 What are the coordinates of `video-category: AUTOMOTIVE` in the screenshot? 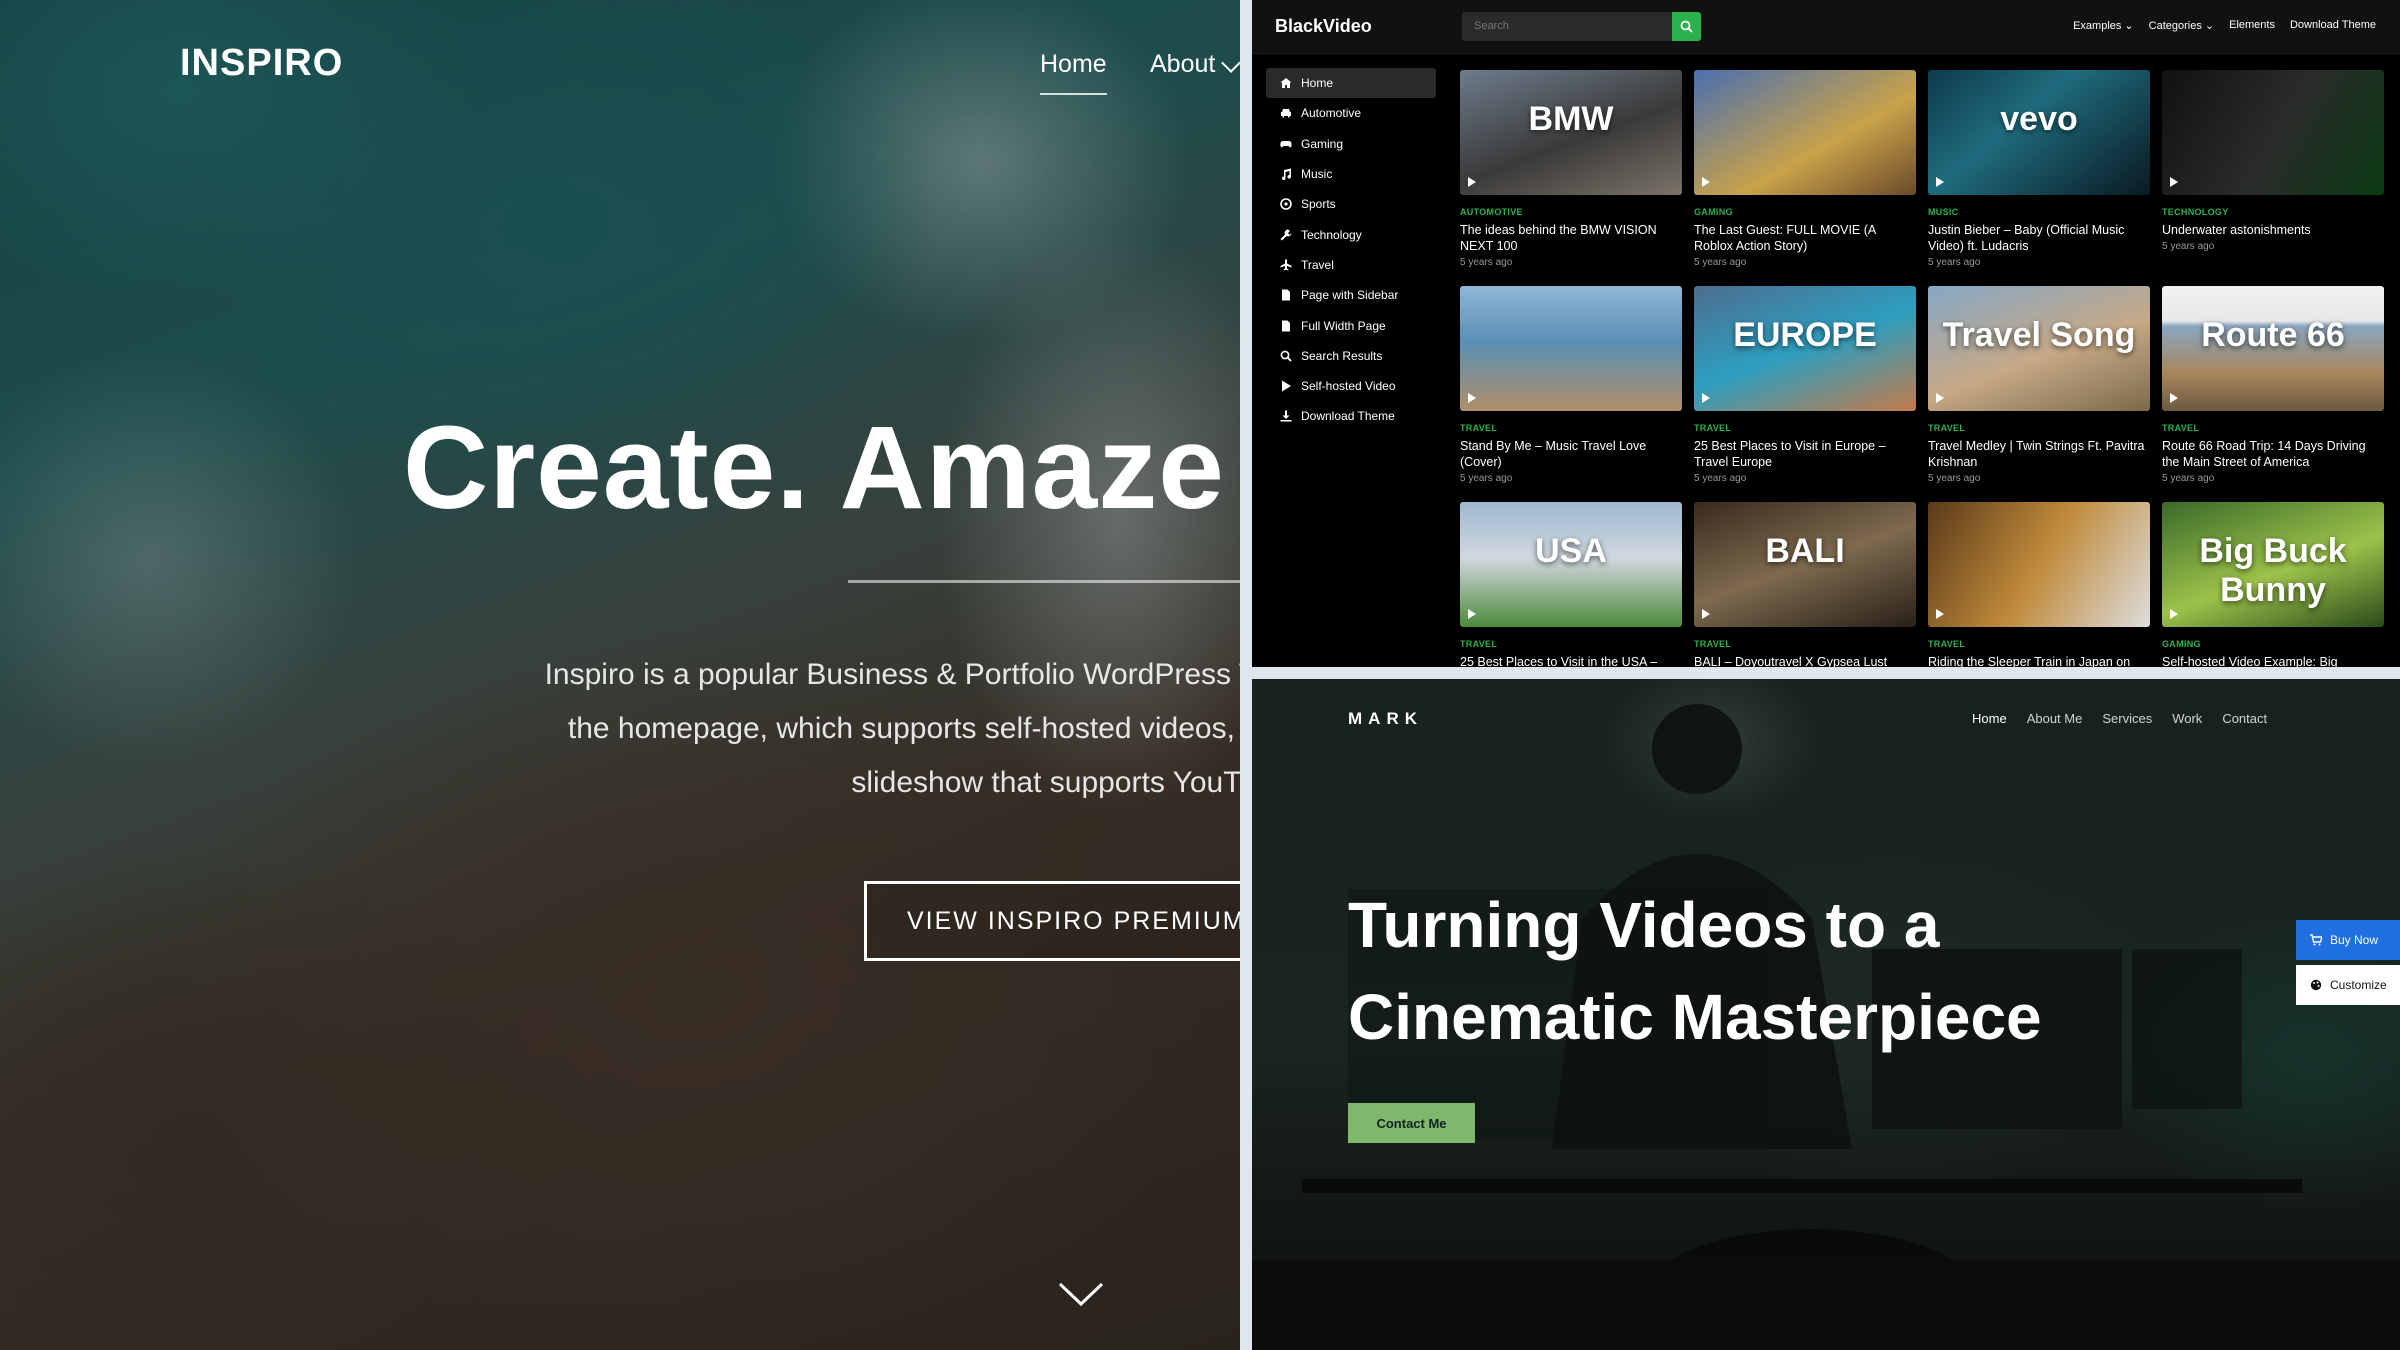 It's located at (1571, 212).